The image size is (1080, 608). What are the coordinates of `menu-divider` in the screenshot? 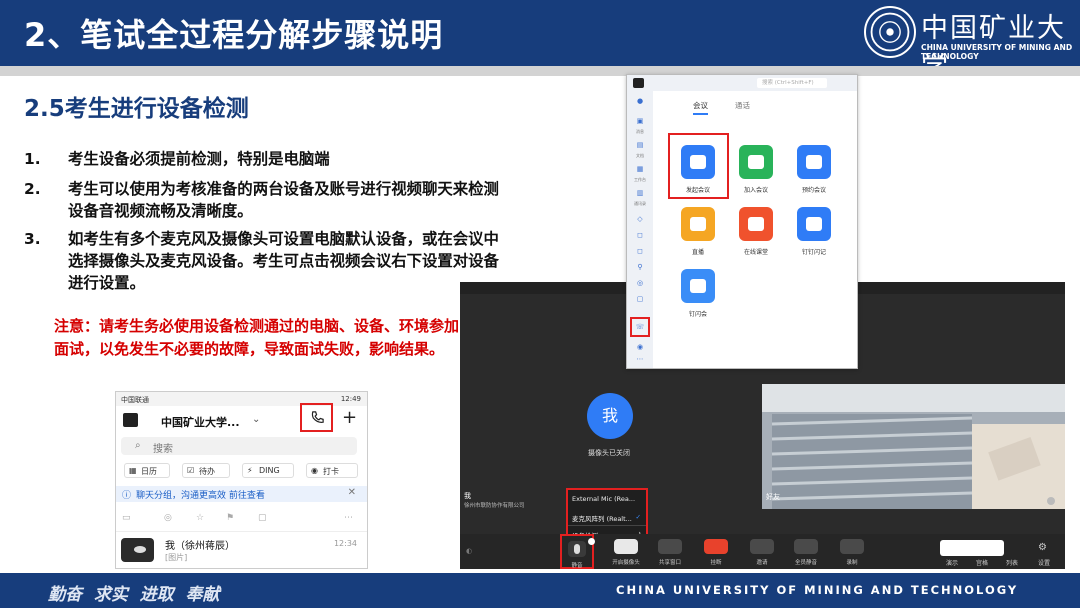 It's located at (607, 525).